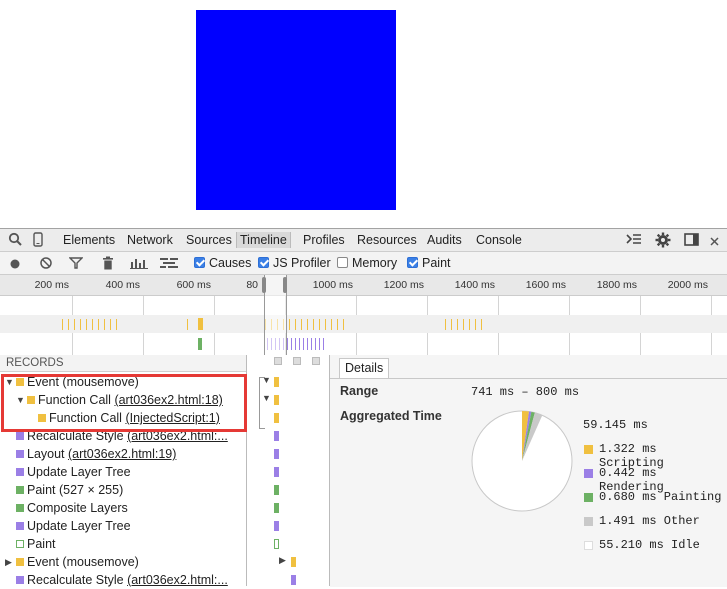  What do you see at coordinates (8, 562) in the screenshot?
I see `collapse-arrow-icon: ▶` at bounding box center [8, 562].